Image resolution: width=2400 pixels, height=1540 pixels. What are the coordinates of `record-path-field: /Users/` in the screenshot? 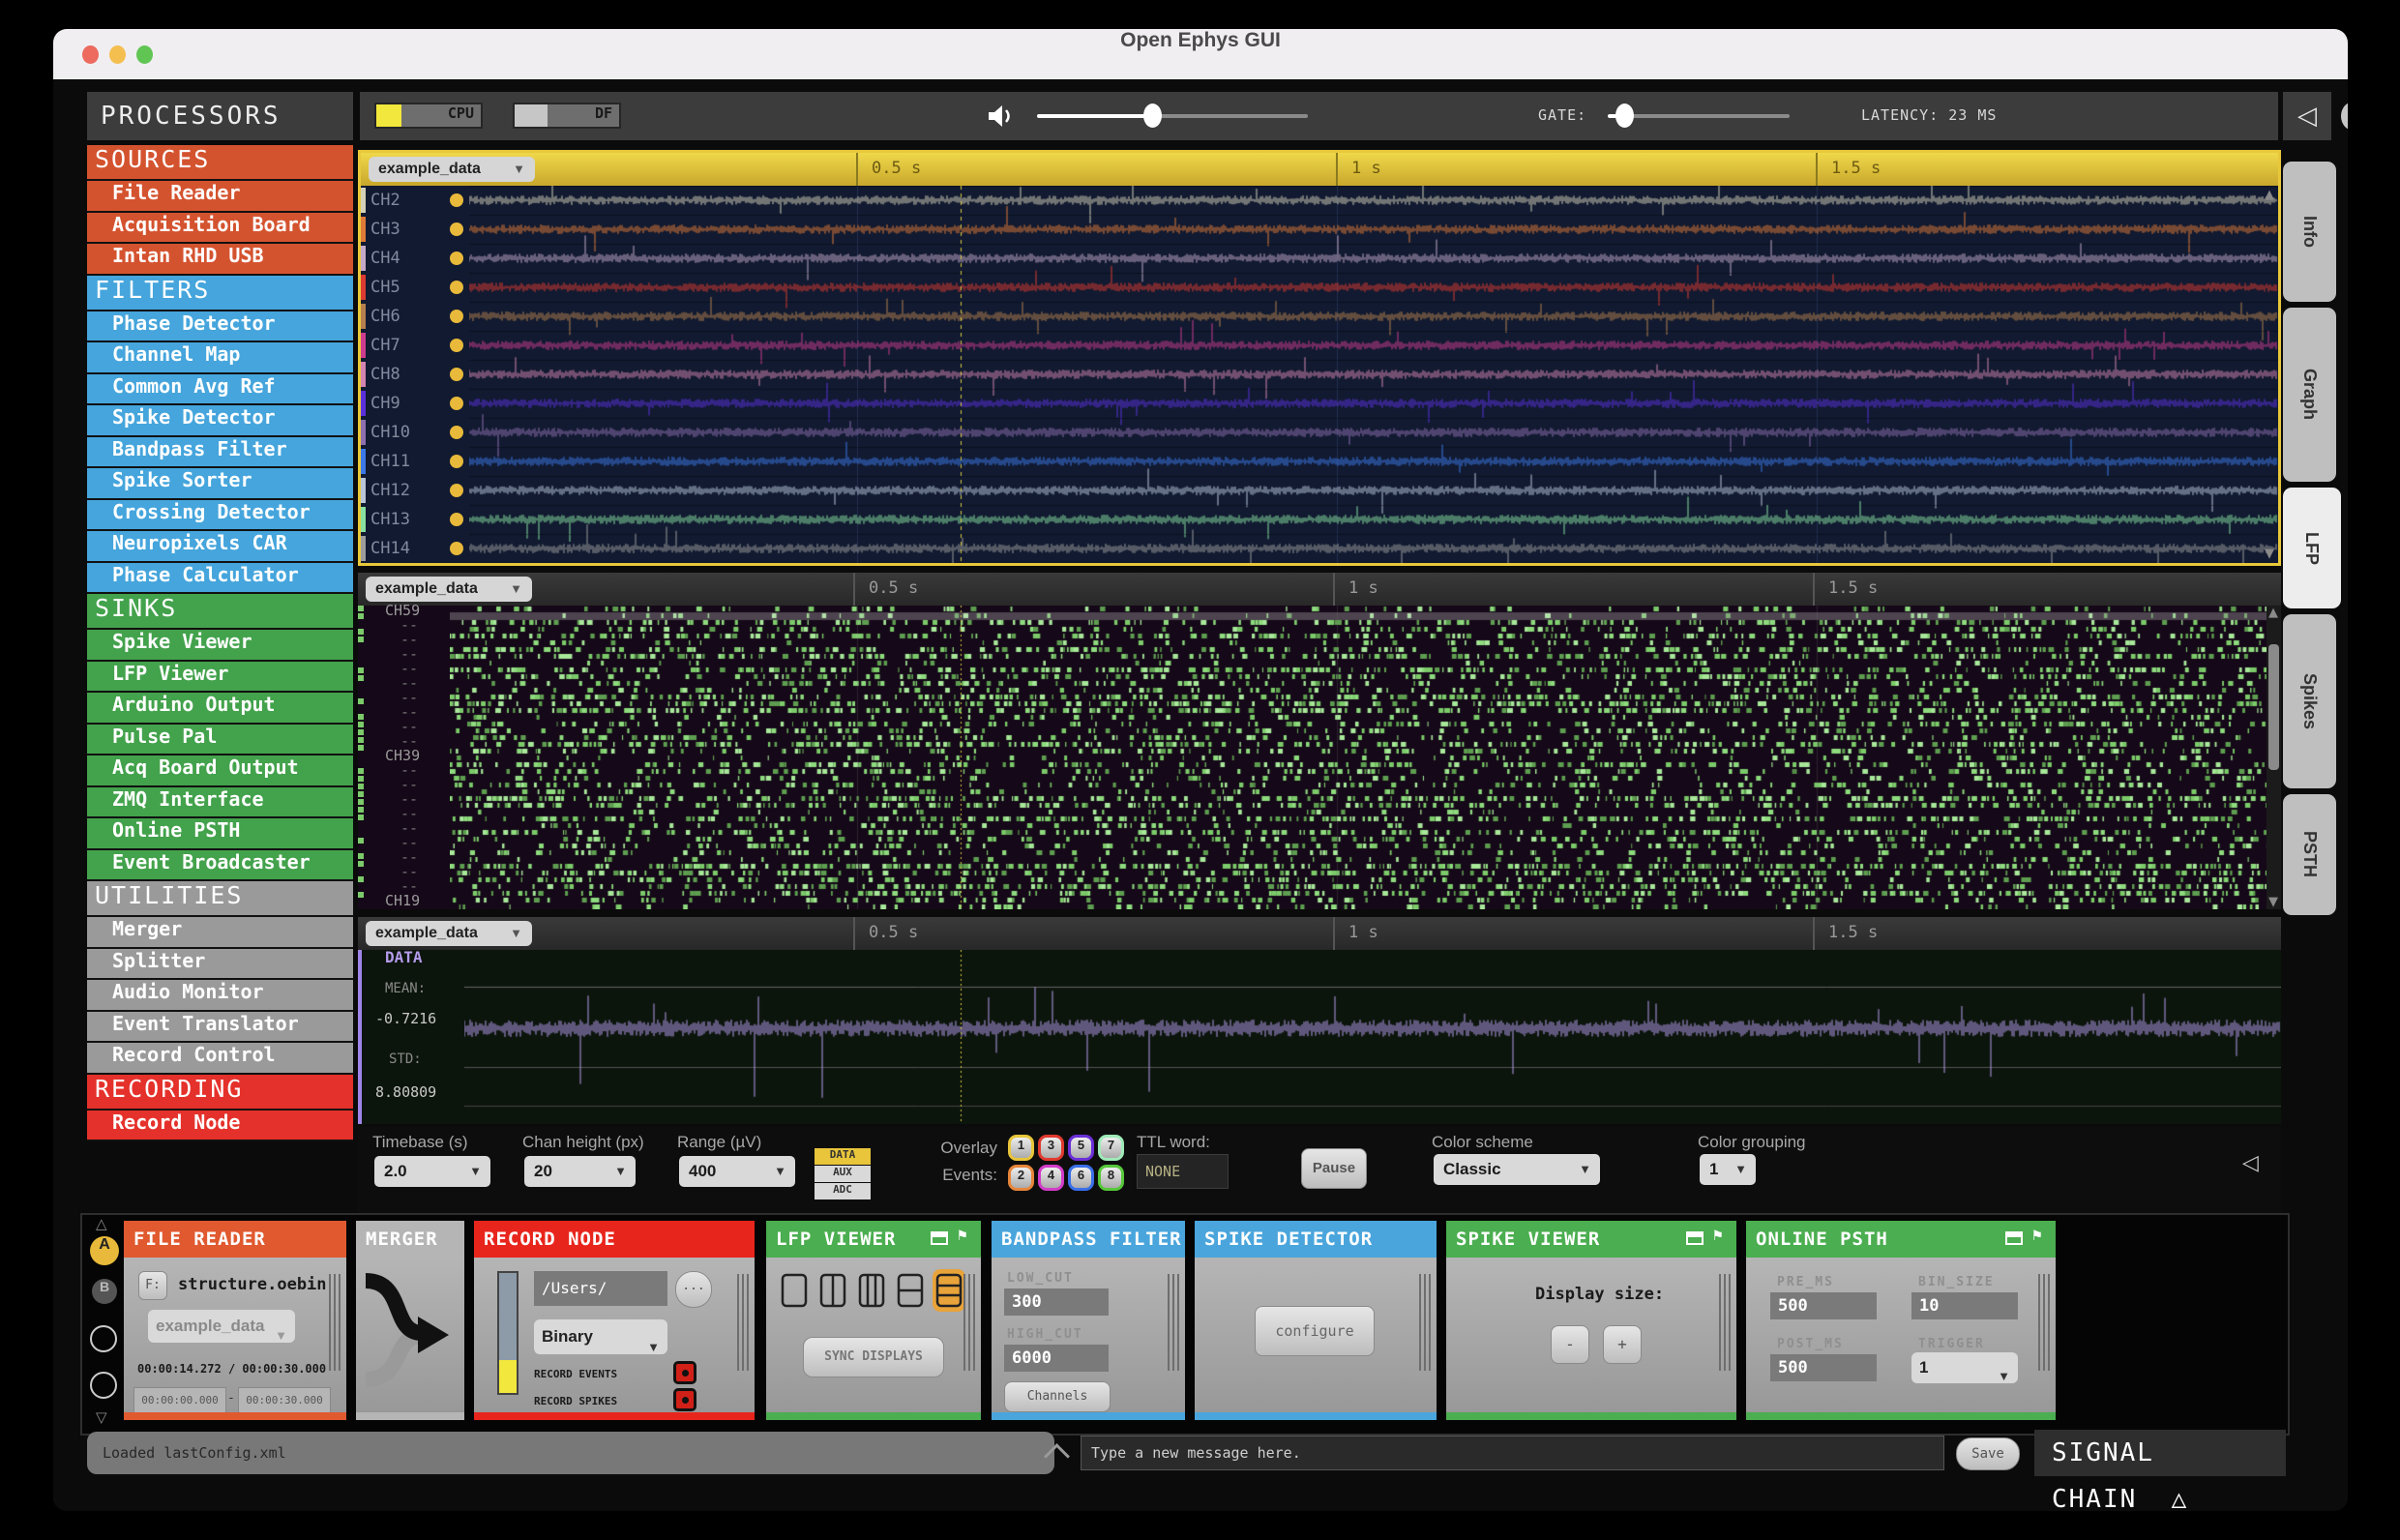 It's located at (600, 1288).